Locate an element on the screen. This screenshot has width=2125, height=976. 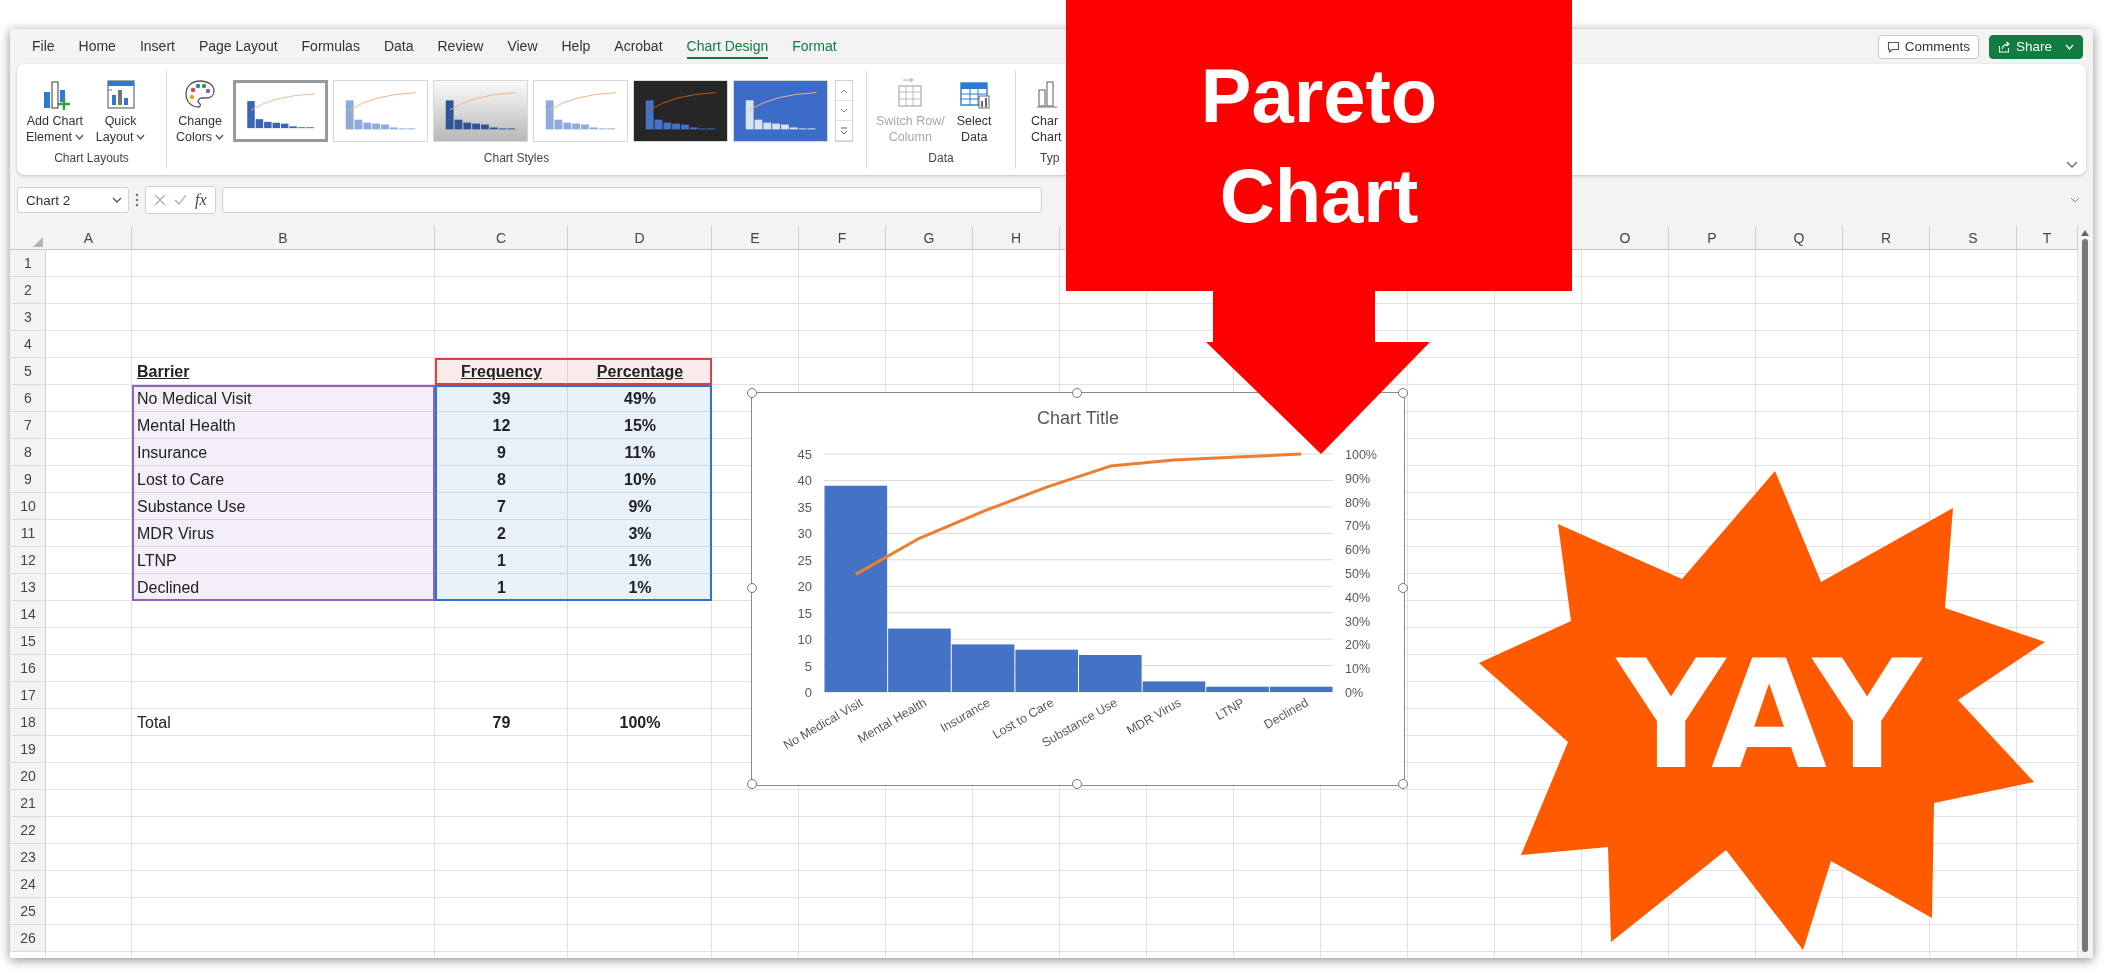
row-header: 19 is located at coordinates (28, 749).